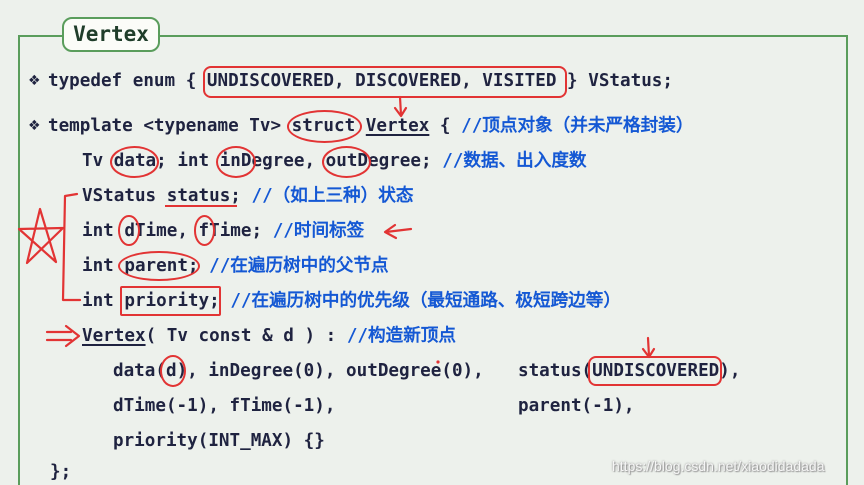  What do you see at coordinates (555, 371) in the screenshot?
I see `code-text: status(` at bounding box center [555, 371].